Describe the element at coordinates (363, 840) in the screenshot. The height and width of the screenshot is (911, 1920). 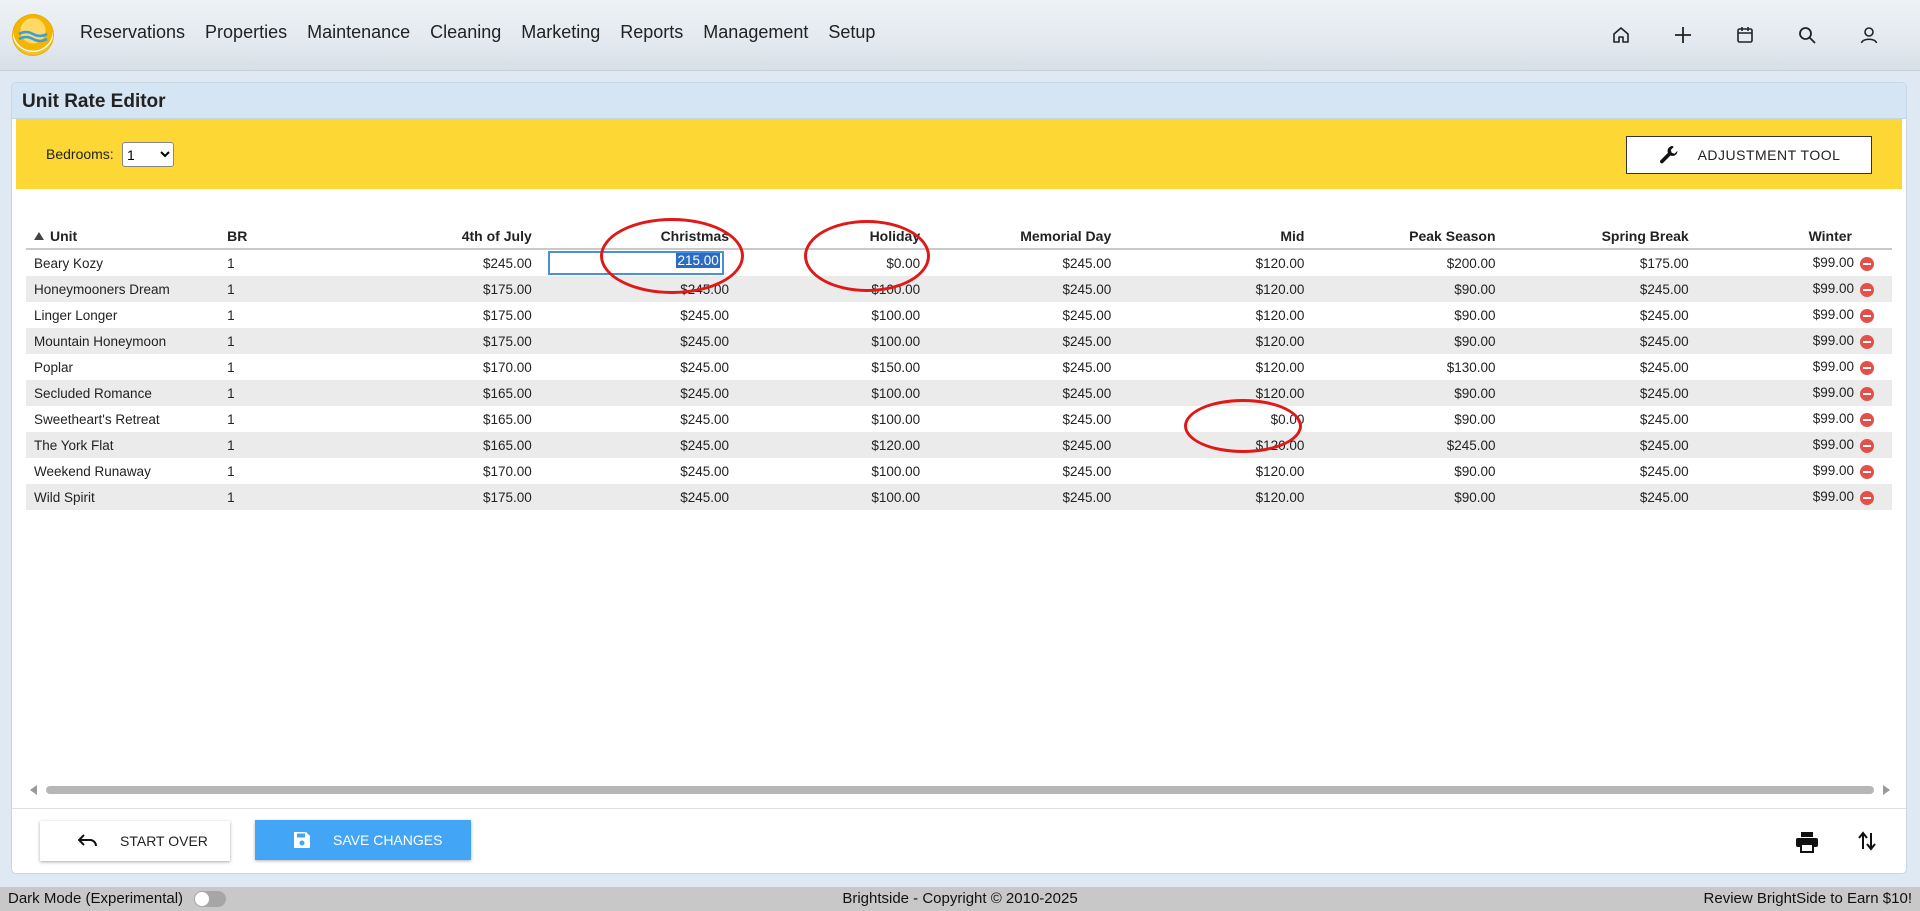
I see `save-changes-button: SAVE CHANGES` at that location.